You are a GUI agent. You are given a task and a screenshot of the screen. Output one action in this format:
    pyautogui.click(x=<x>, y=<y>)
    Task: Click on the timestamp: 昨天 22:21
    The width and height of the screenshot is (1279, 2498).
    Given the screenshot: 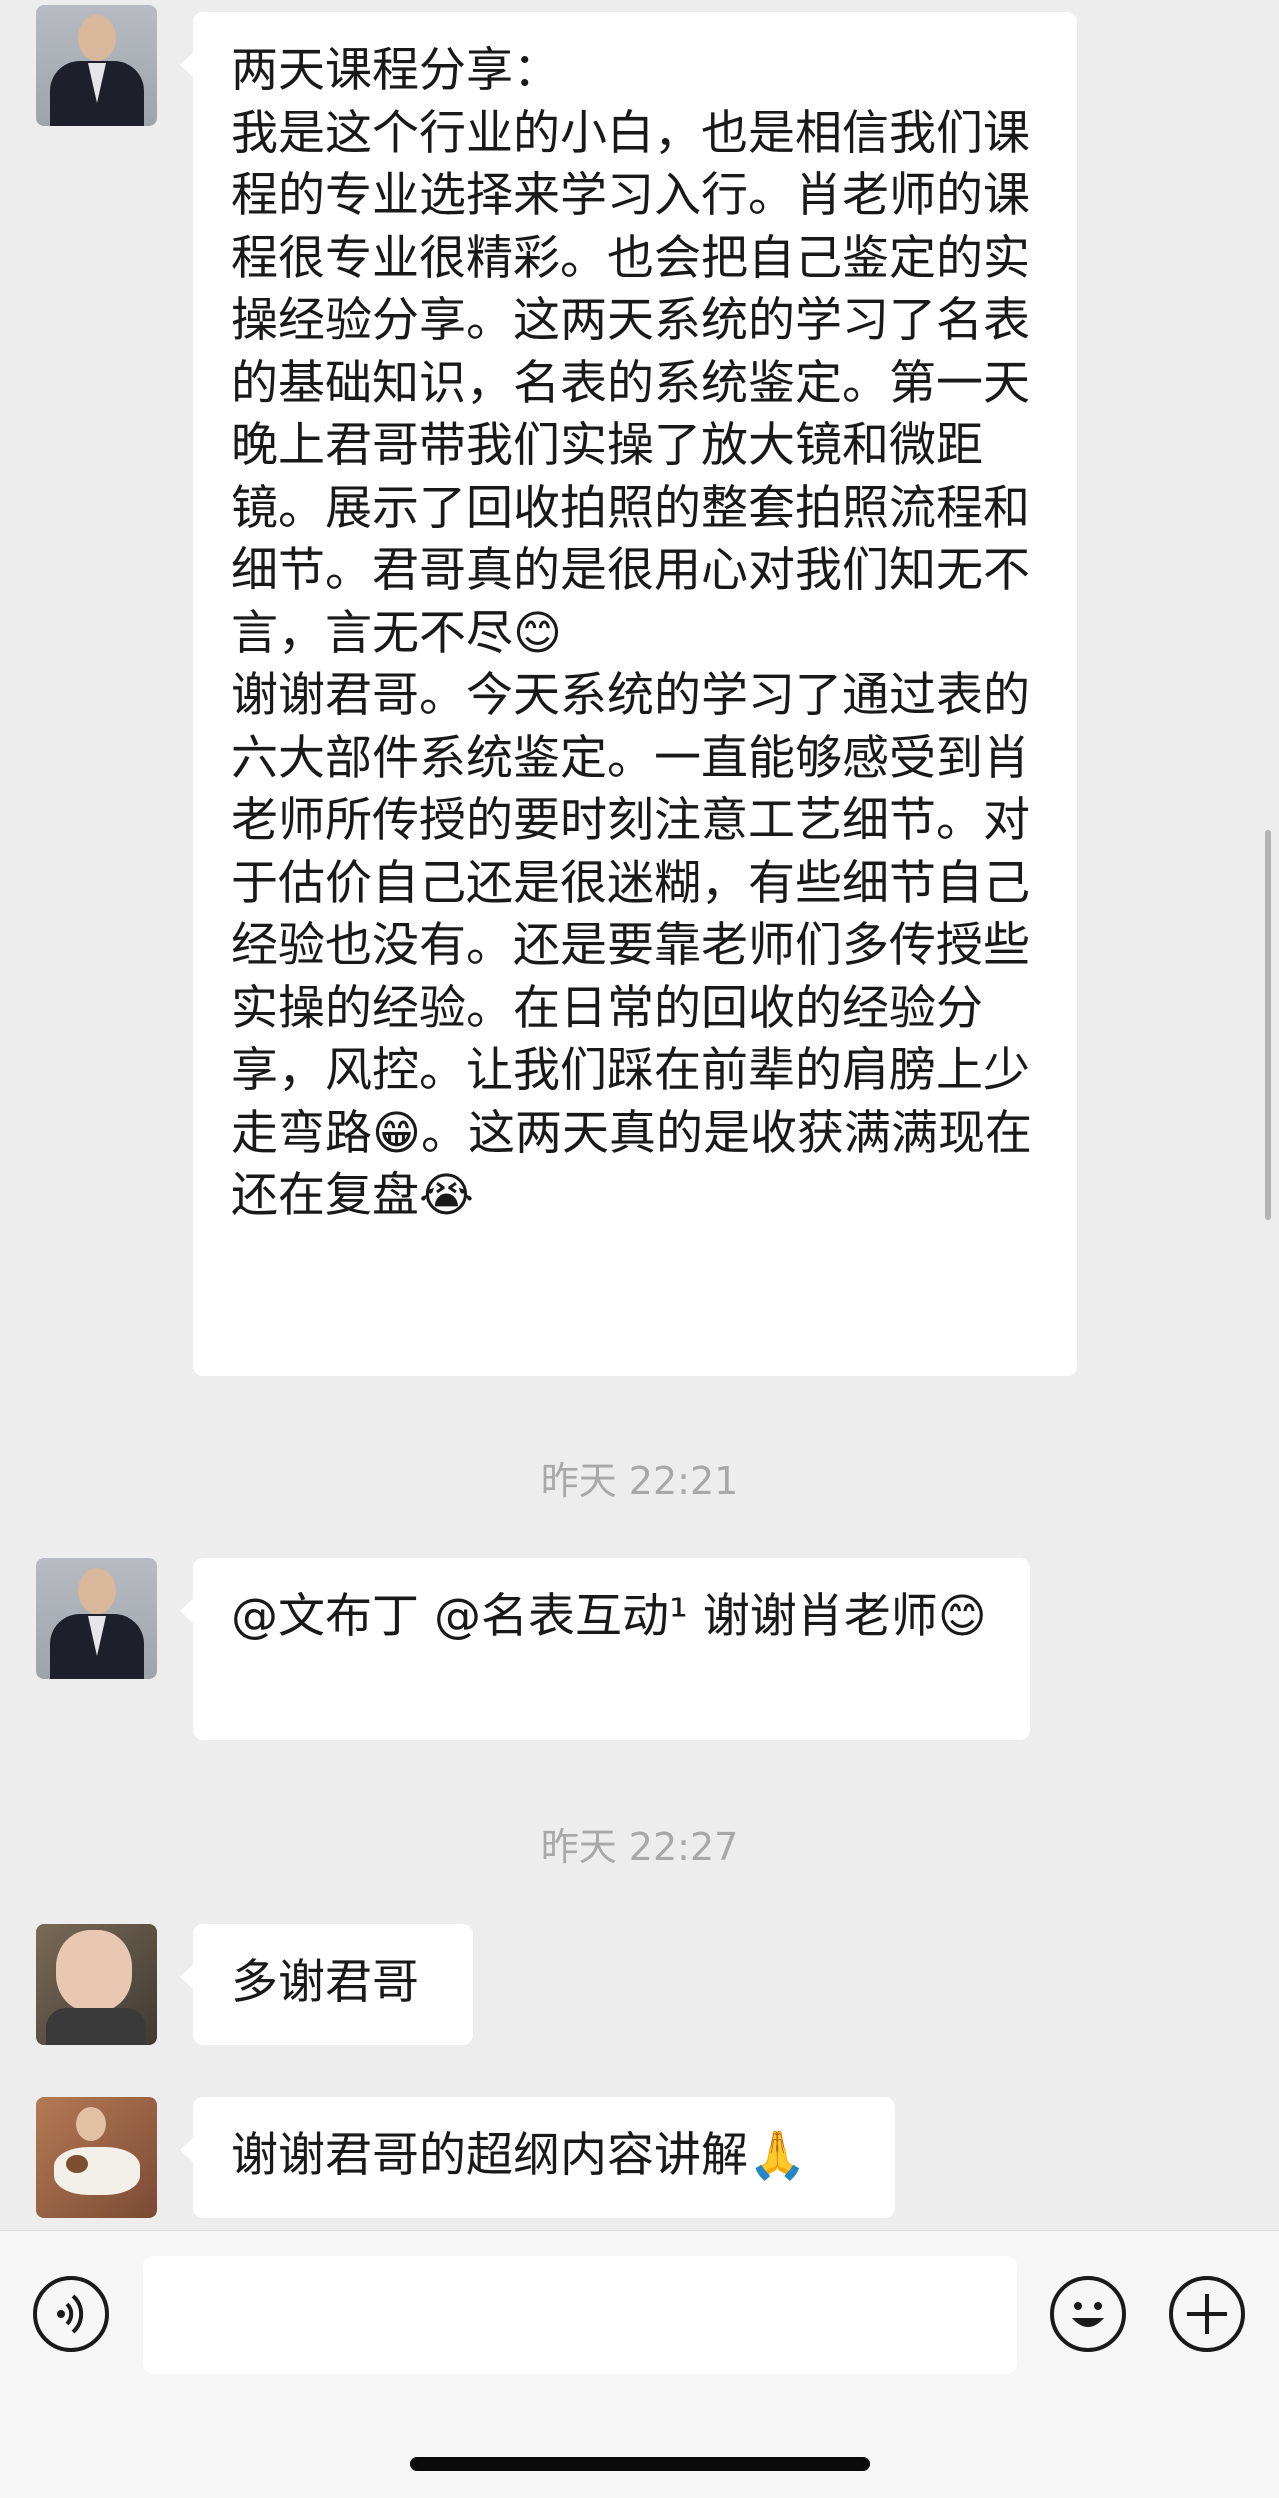 What is the action you would take?
    pyautogui.click(x=639, y=1481)
    